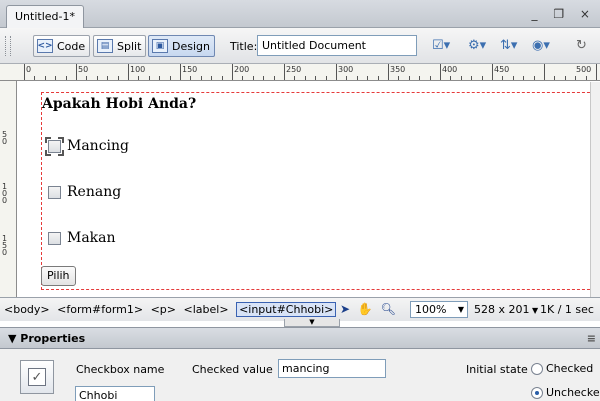  Describe the element at coordinates (497, 369) in the screenshot. I see `initial-state-label: Initial state` at that location.